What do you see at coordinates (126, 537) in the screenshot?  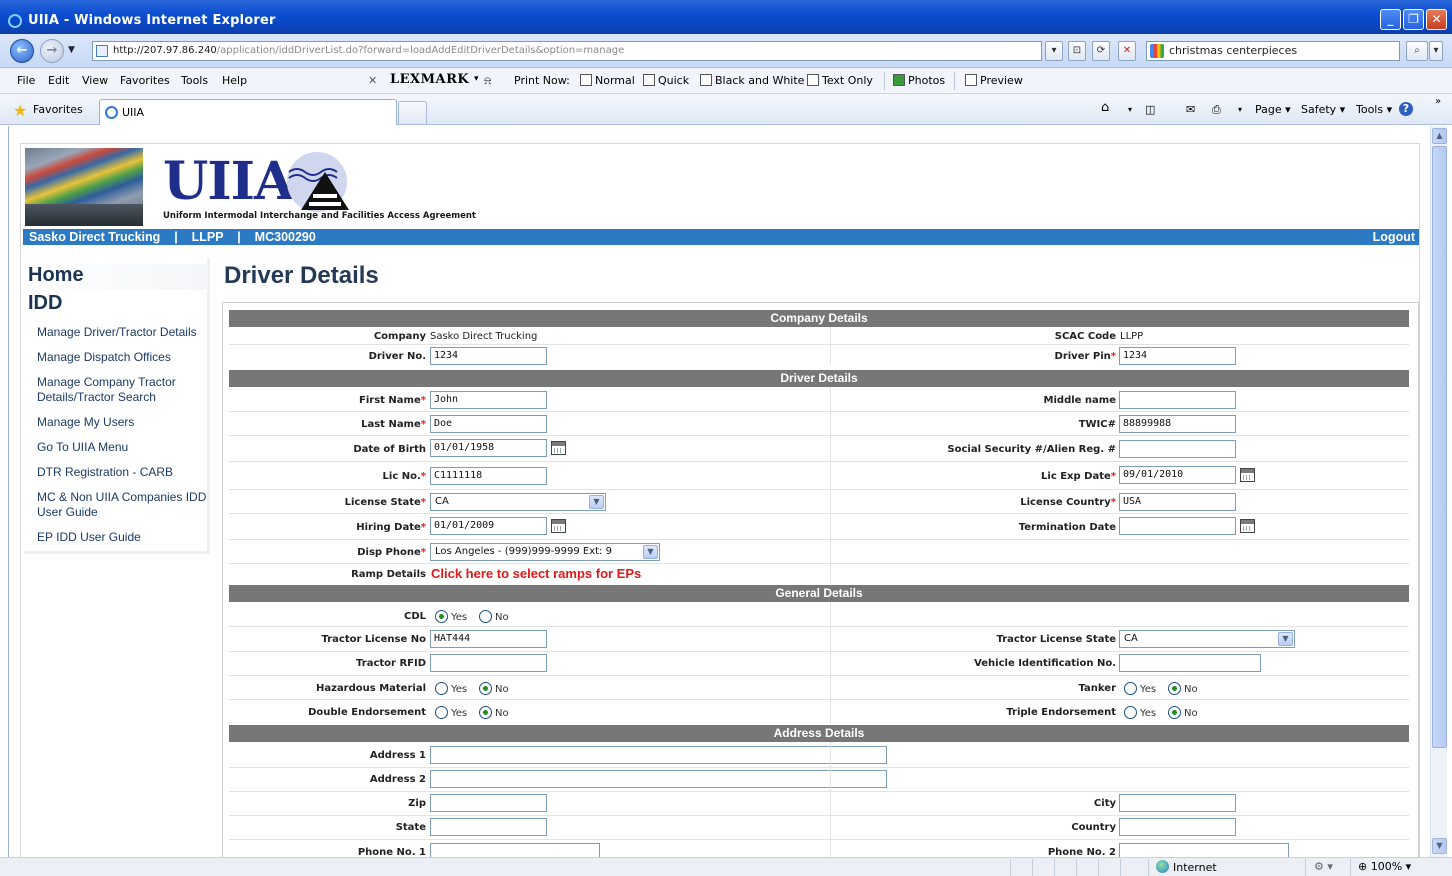 I see `sidebar-item-ep-guide: EP IDD User Guide` at bounding box center [126, 537].